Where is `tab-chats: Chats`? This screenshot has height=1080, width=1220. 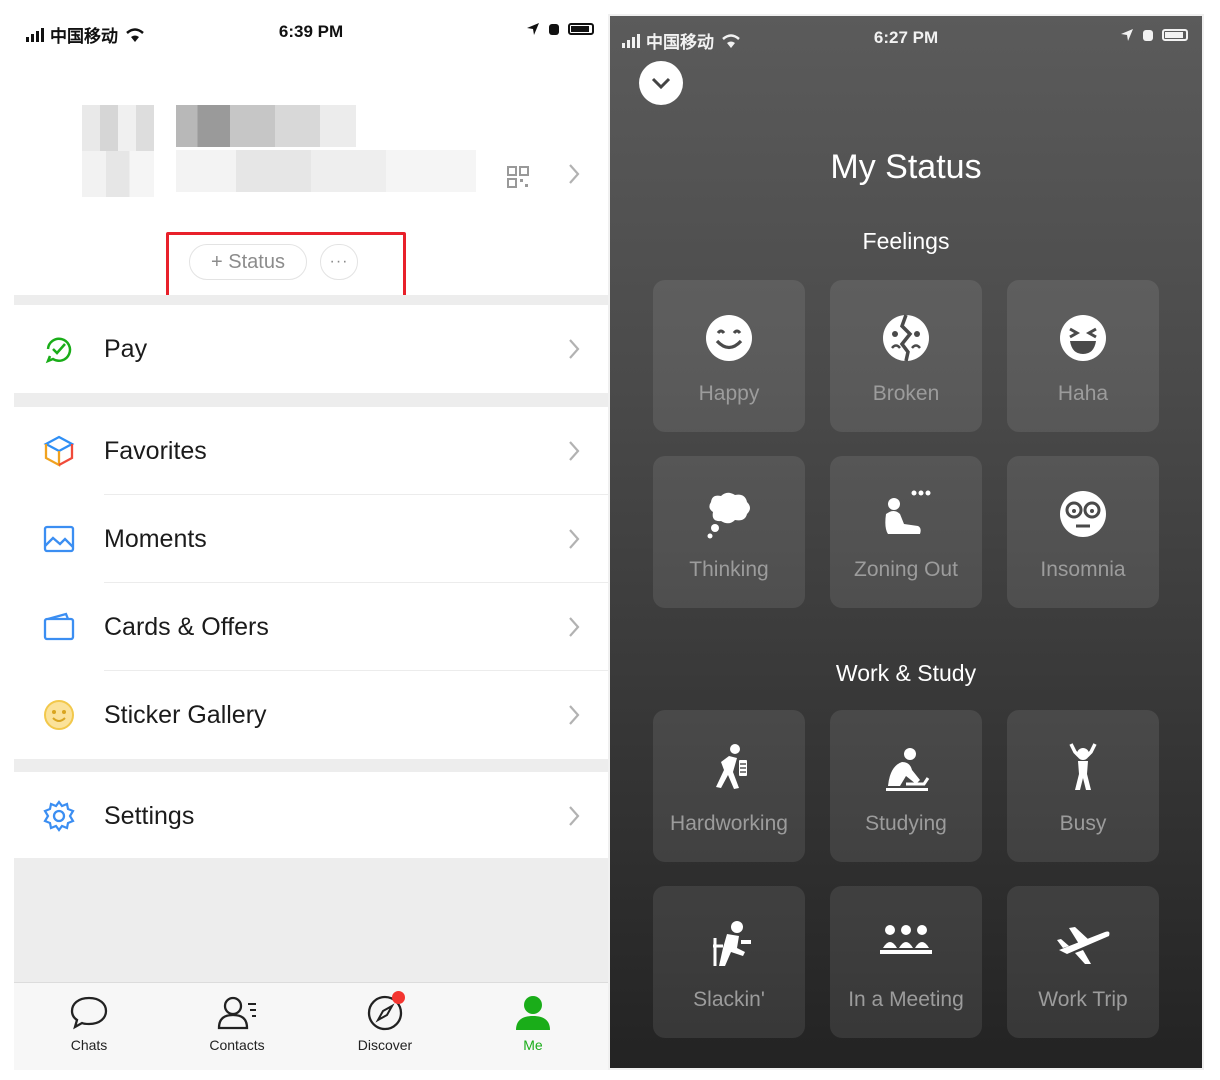 tab-chats: Chats is located at coordinates (89, 1022).